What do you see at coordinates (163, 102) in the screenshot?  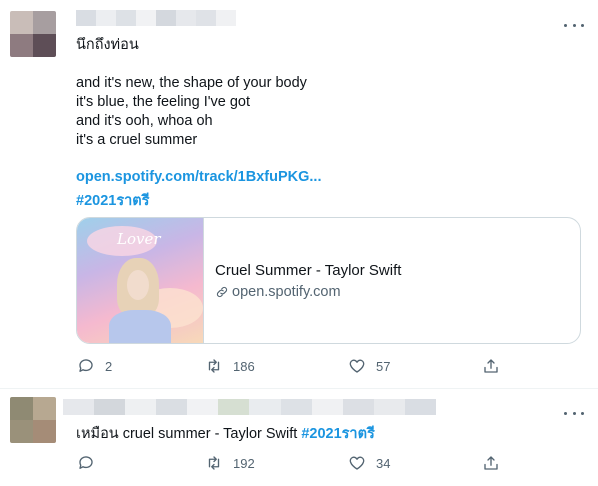 I see `tweet-text-line: it's blue, the feeling I've got` at bounding box center [163, 102].